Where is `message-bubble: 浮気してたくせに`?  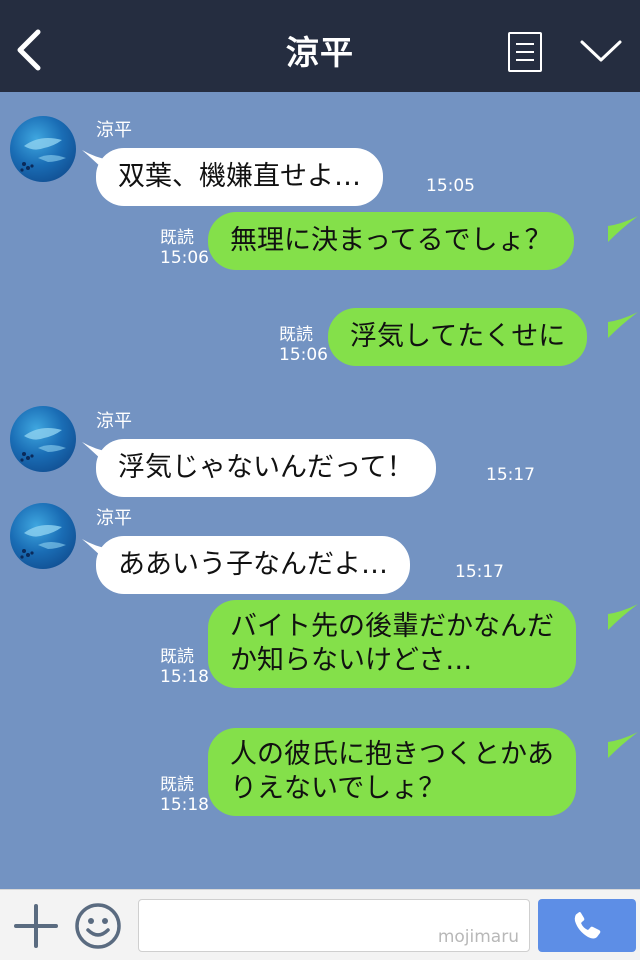 message-bubble: 浮気してたくせに is located at coordinates (458, 337).